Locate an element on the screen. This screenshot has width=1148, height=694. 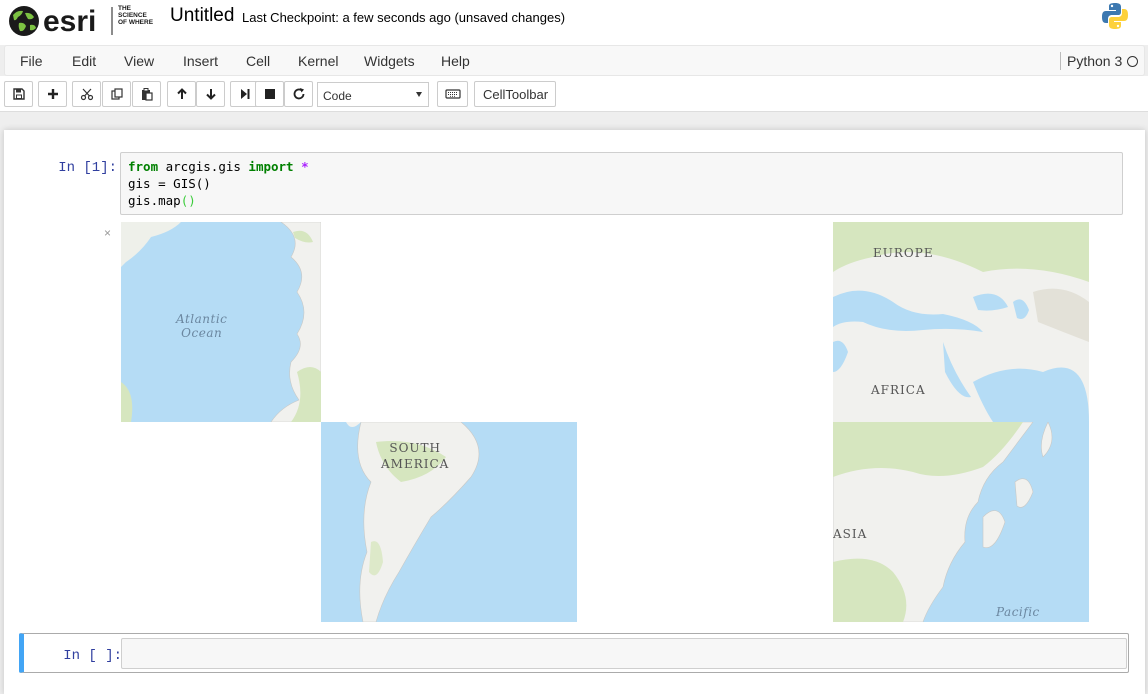
menu-file: File is located at coordinates (31, 61).